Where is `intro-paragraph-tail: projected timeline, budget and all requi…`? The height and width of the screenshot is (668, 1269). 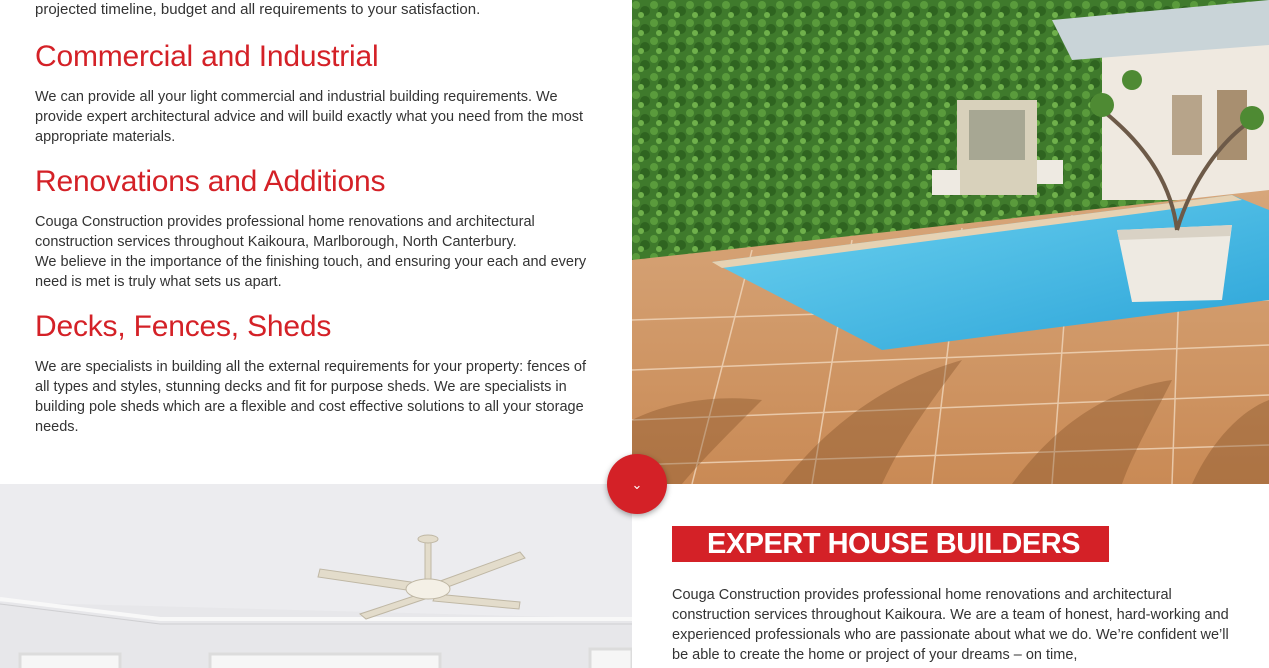 intro-paragraph-tail: projected timeline, budget and all requi… is located at coordinates (258, 9).